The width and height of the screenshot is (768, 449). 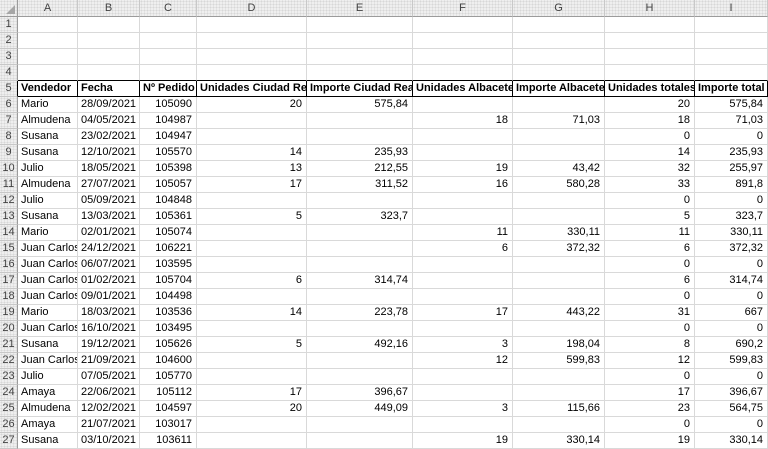 What do you see at coordinates (168, 329) in the screenshot?
I see `cell-C20: 103495` at bounding box center [168, 329].